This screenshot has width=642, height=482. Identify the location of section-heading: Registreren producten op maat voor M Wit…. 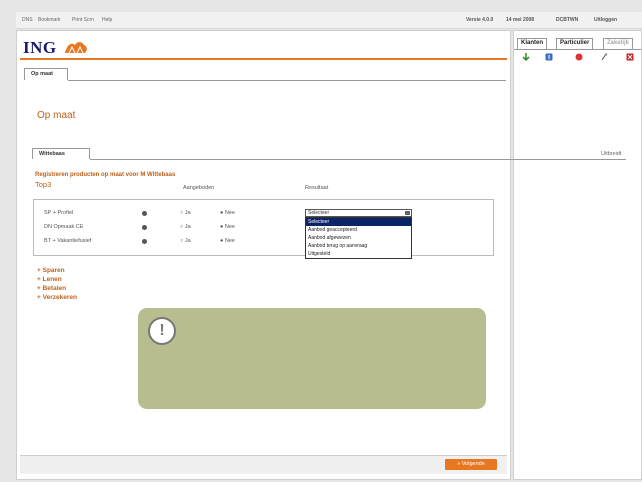
(105, 175).